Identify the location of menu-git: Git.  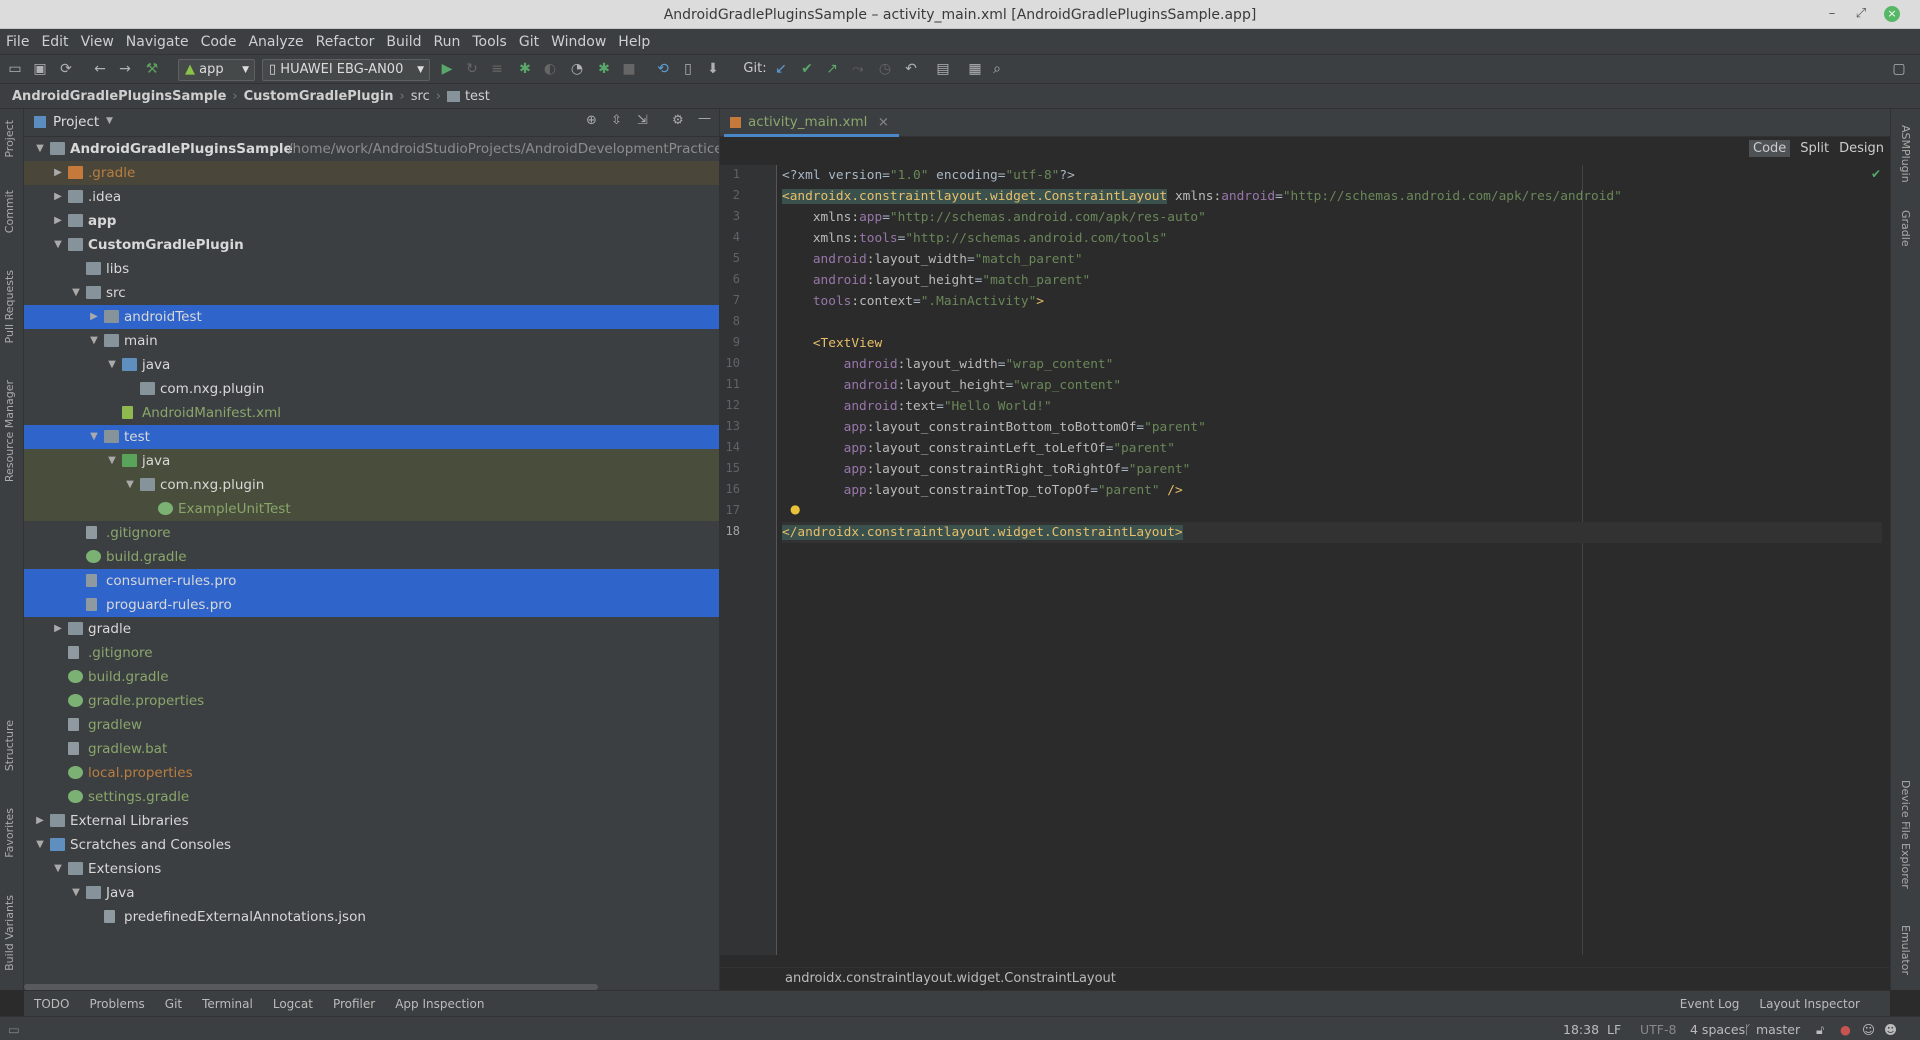
(529, 42).